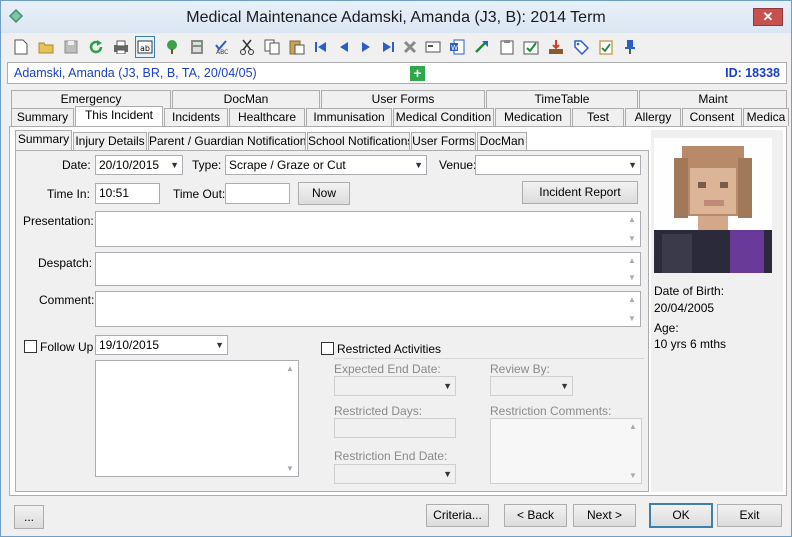 The image size is (792, 537). Describe the element at coordinates (443, 141) in the screenshot. I see `subtab-user-forms: User Forms` at that location.